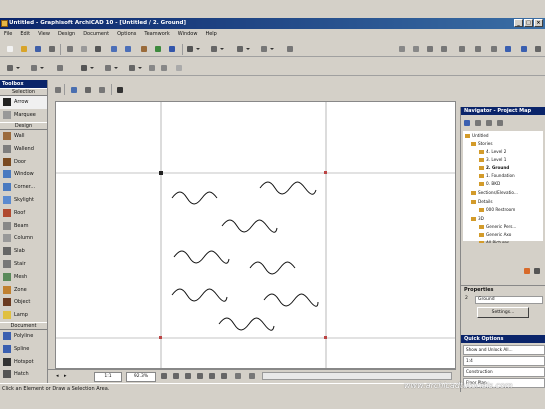 The image size is (545, 409). I want to click on menu-edit: Edit, so click(25, 34).